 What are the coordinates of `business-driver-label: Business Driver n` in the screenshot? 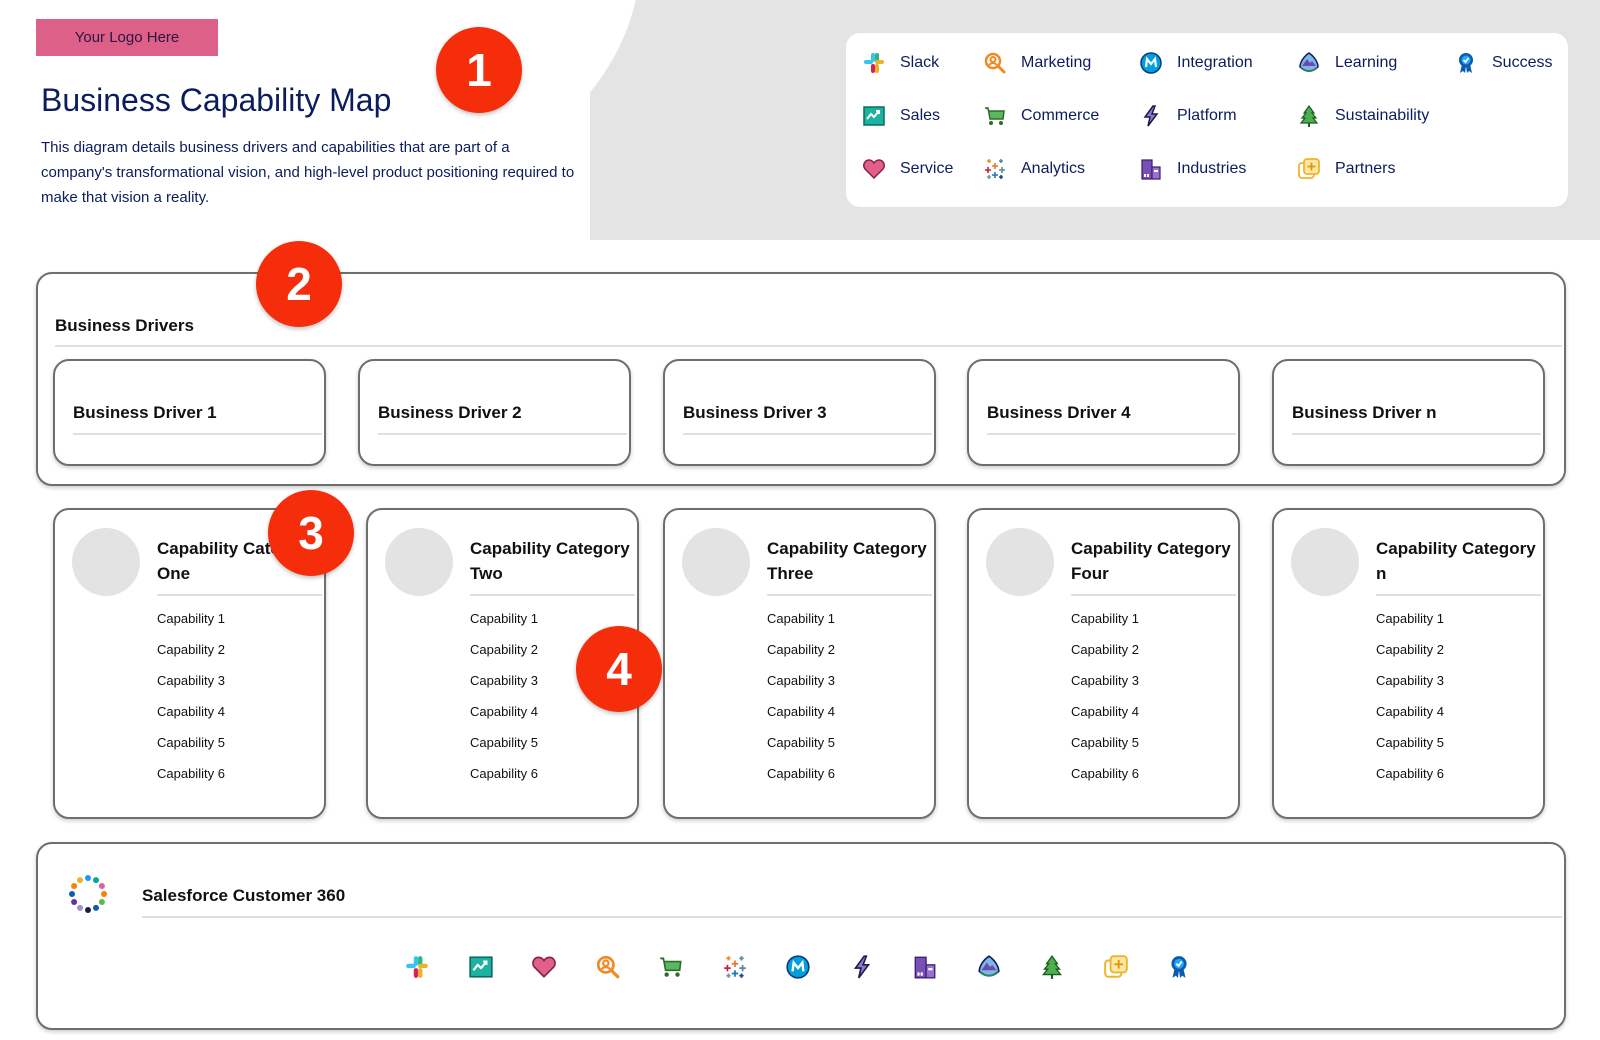 It's located at (1364, 412).